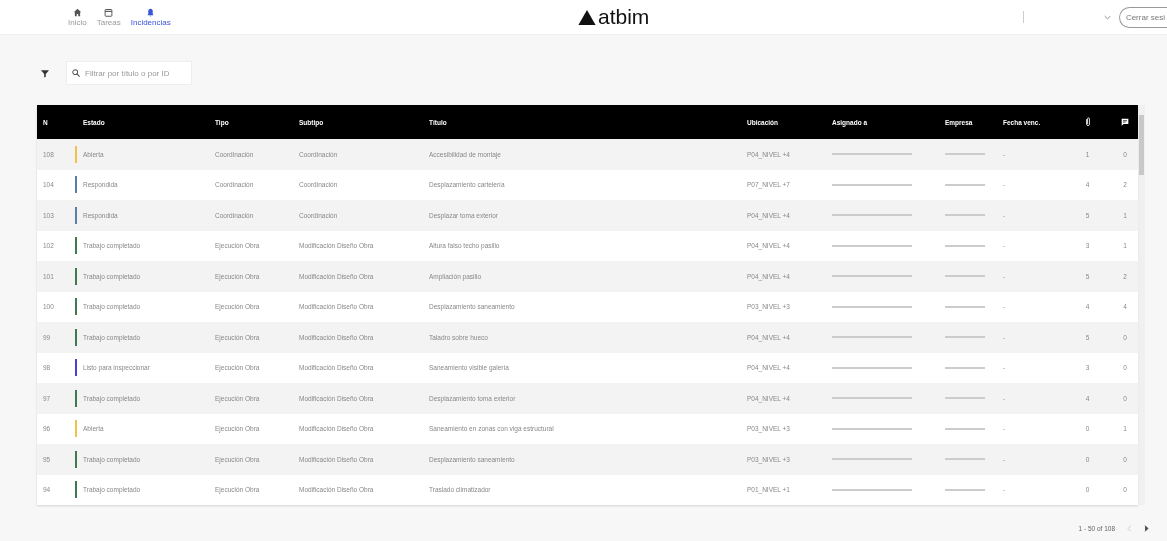 The width and height of the screenshot is (1167, 541). Describe the element at coordinates (77, 12) in the screenshot. I see `home-icon` at that location.